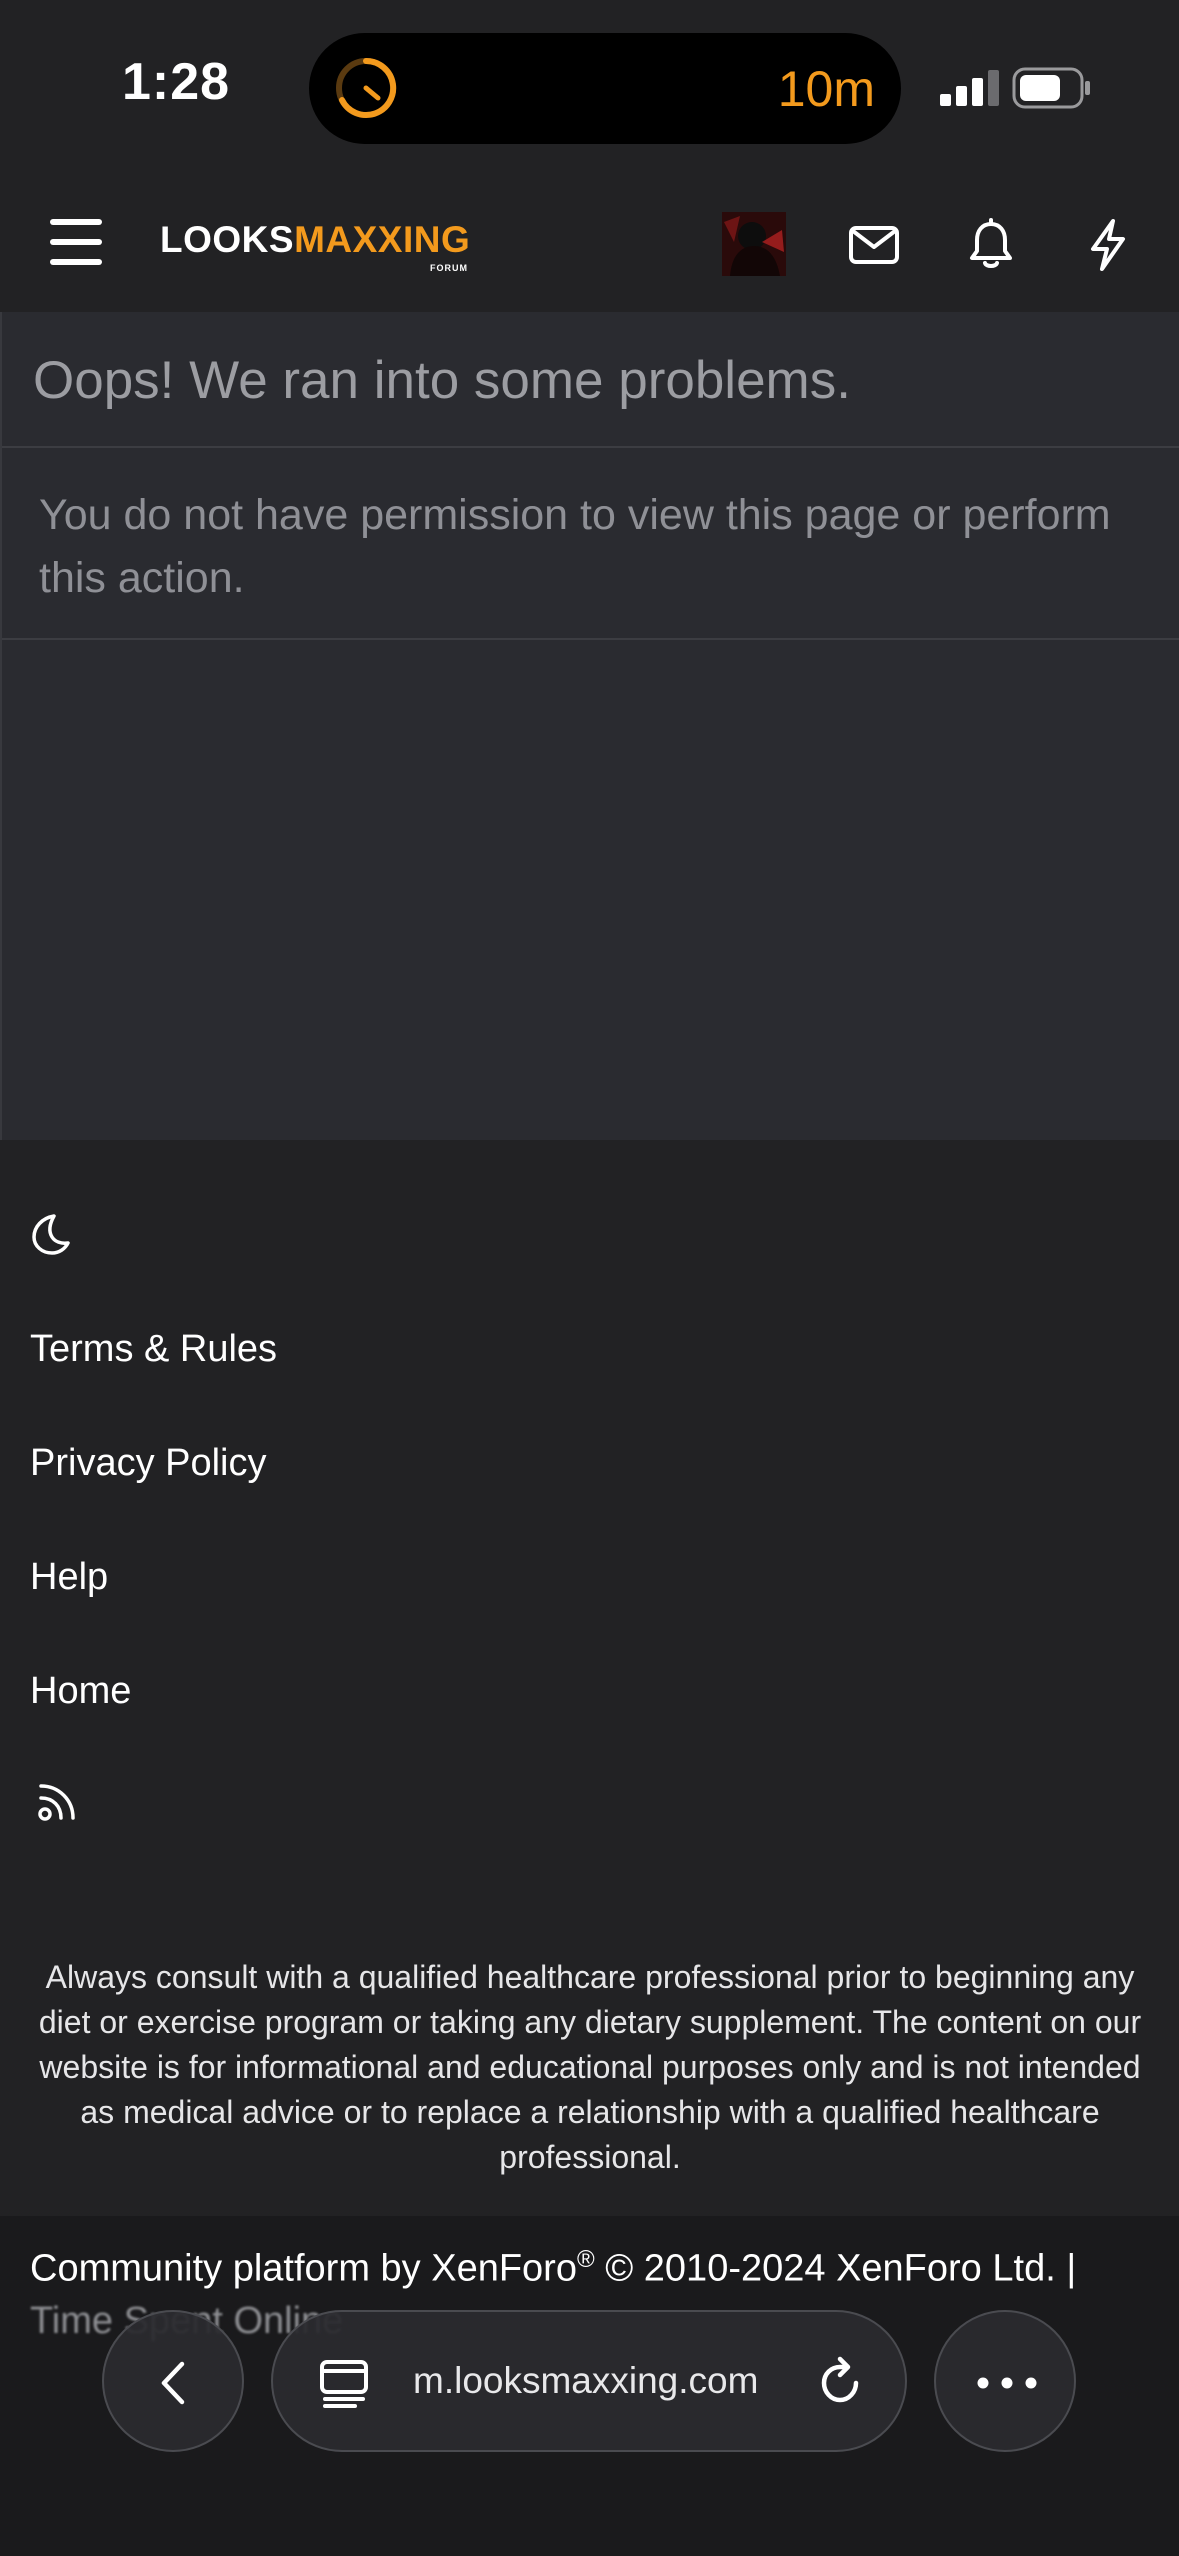 The height and width of the screenshot is (2556, 1179). I want to click on battery-icon, so click(1051, 88).